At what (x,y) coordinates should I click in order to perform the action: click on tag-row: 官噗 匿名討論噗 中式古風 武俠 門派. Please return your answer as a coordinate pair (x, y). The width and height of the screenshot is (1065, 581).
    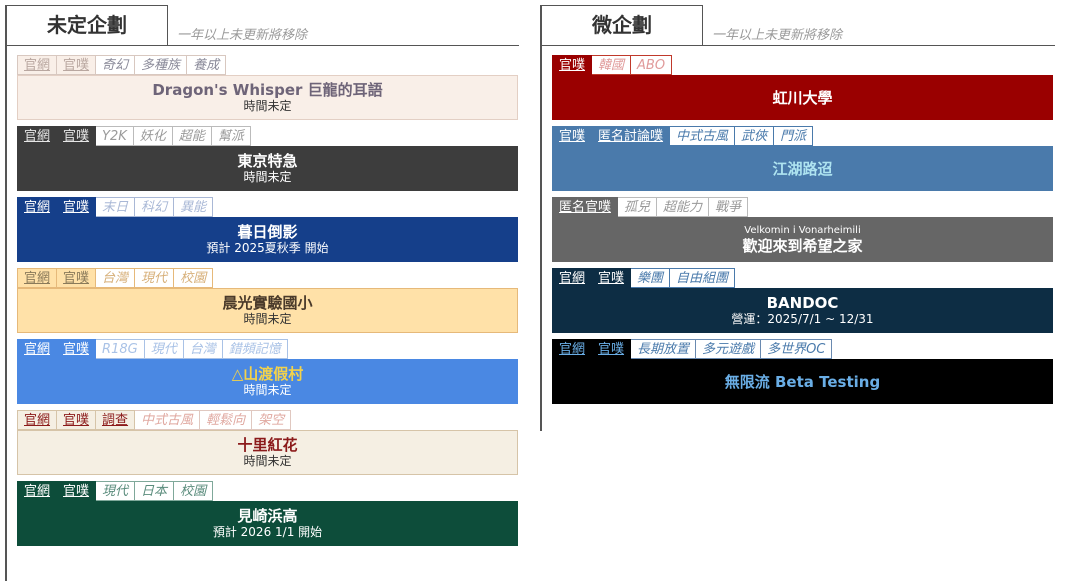
    Looking at the image, I should click on (802, 136).